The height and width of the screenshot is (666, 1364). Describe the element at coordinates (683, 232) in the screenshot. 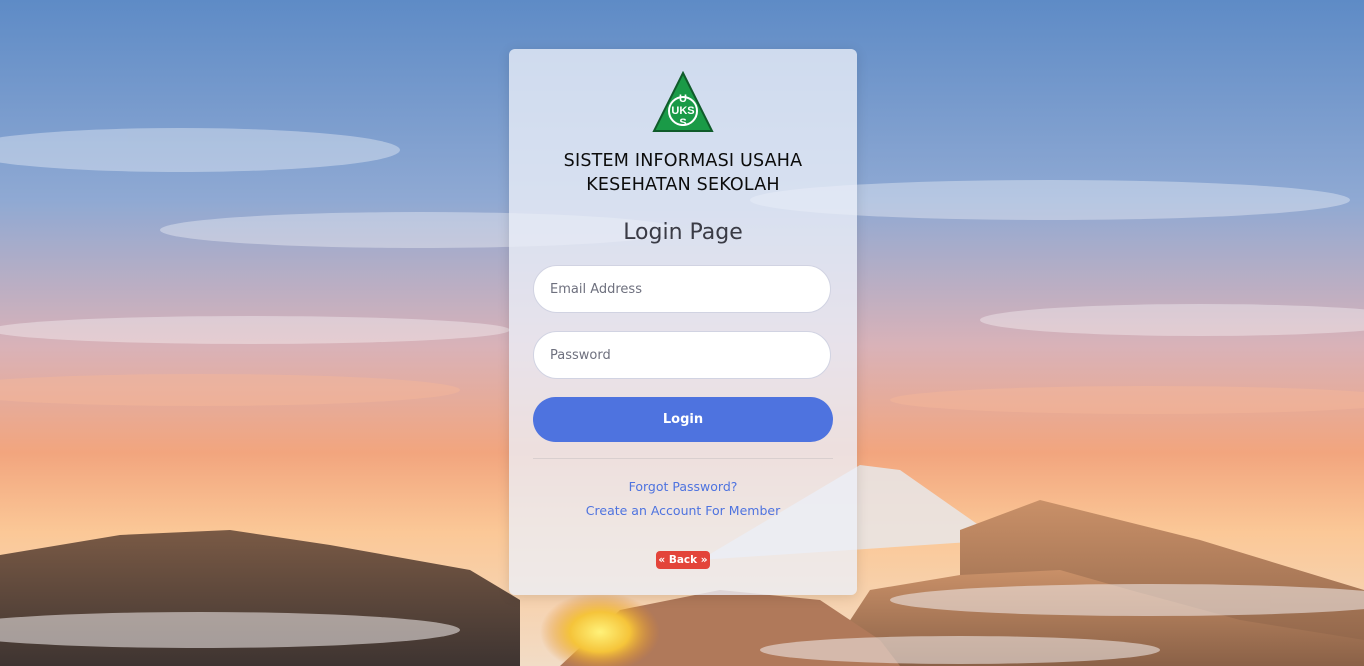

I see `page-title: Login Page` at that location.